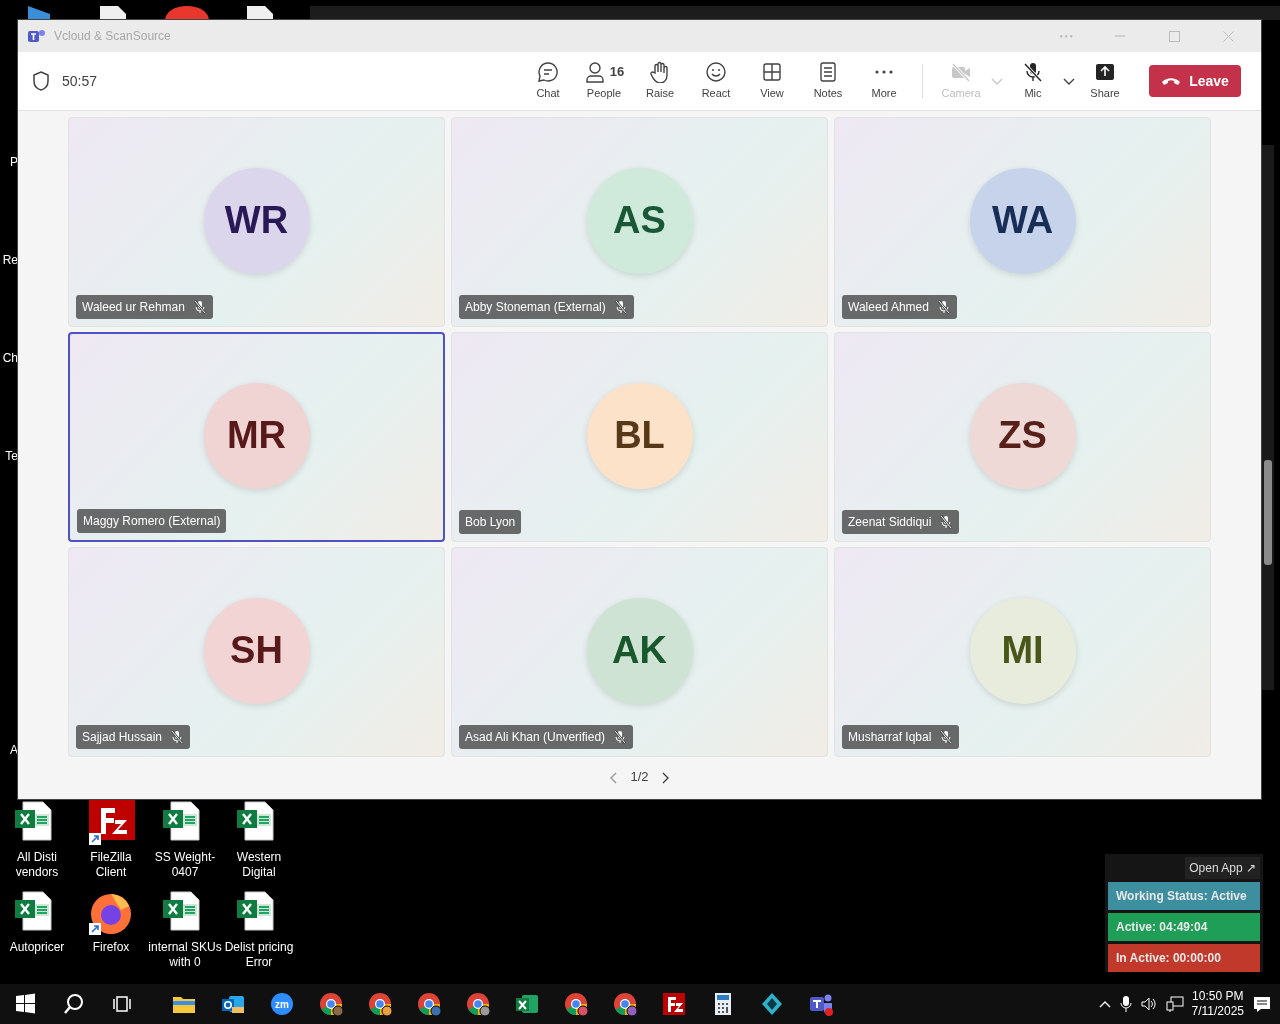  What do you see at coordinates (1033, 71) in the screenshot?
I see `mic-off-icon` at bounding box center [1033, 71].